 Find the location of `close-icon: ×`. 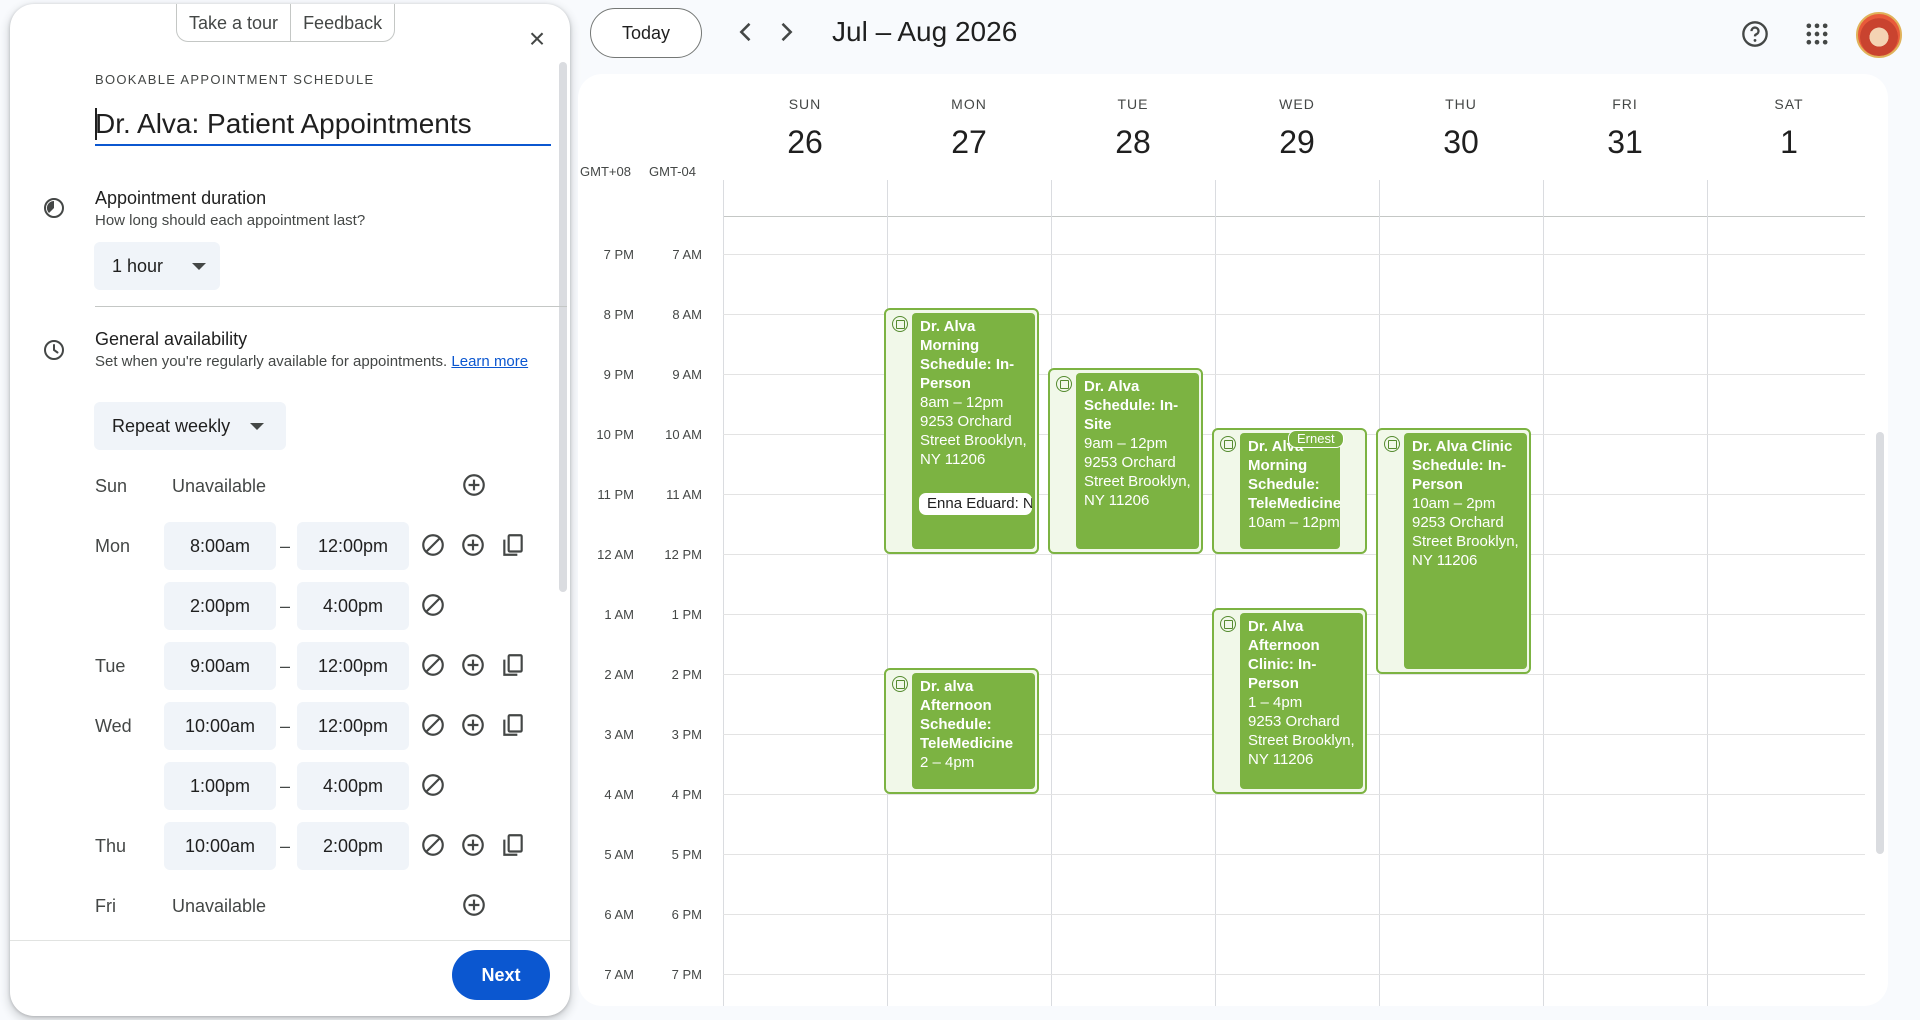

close-icon: × is located at coordinates (537, 39).